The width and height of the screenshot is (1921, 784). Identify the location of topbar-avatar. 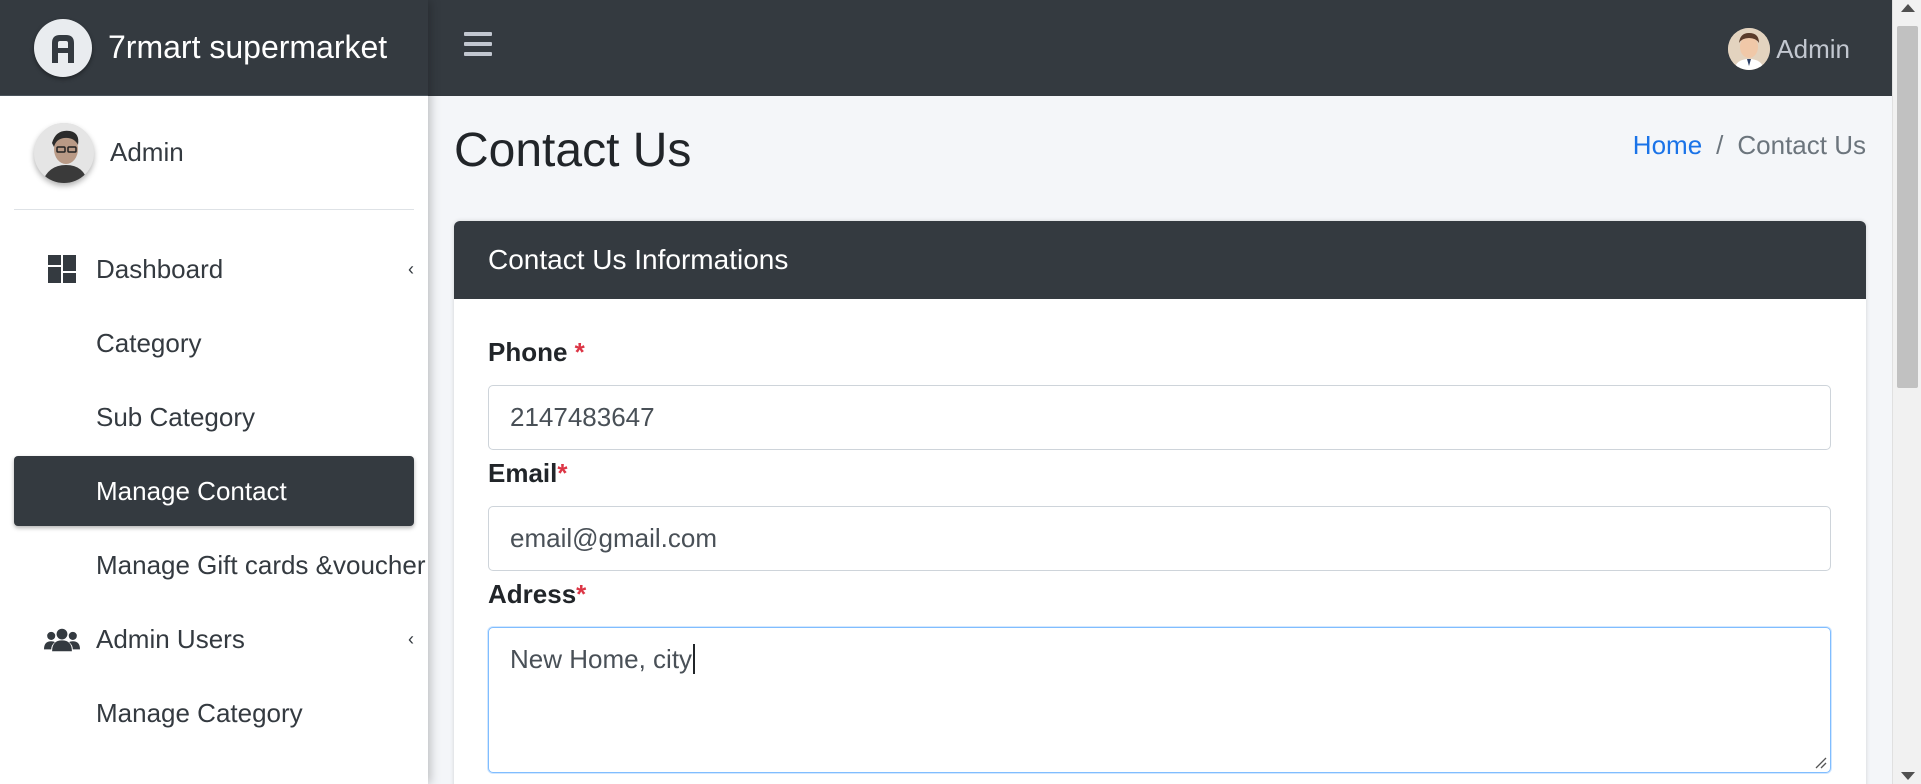
(1749, 49).